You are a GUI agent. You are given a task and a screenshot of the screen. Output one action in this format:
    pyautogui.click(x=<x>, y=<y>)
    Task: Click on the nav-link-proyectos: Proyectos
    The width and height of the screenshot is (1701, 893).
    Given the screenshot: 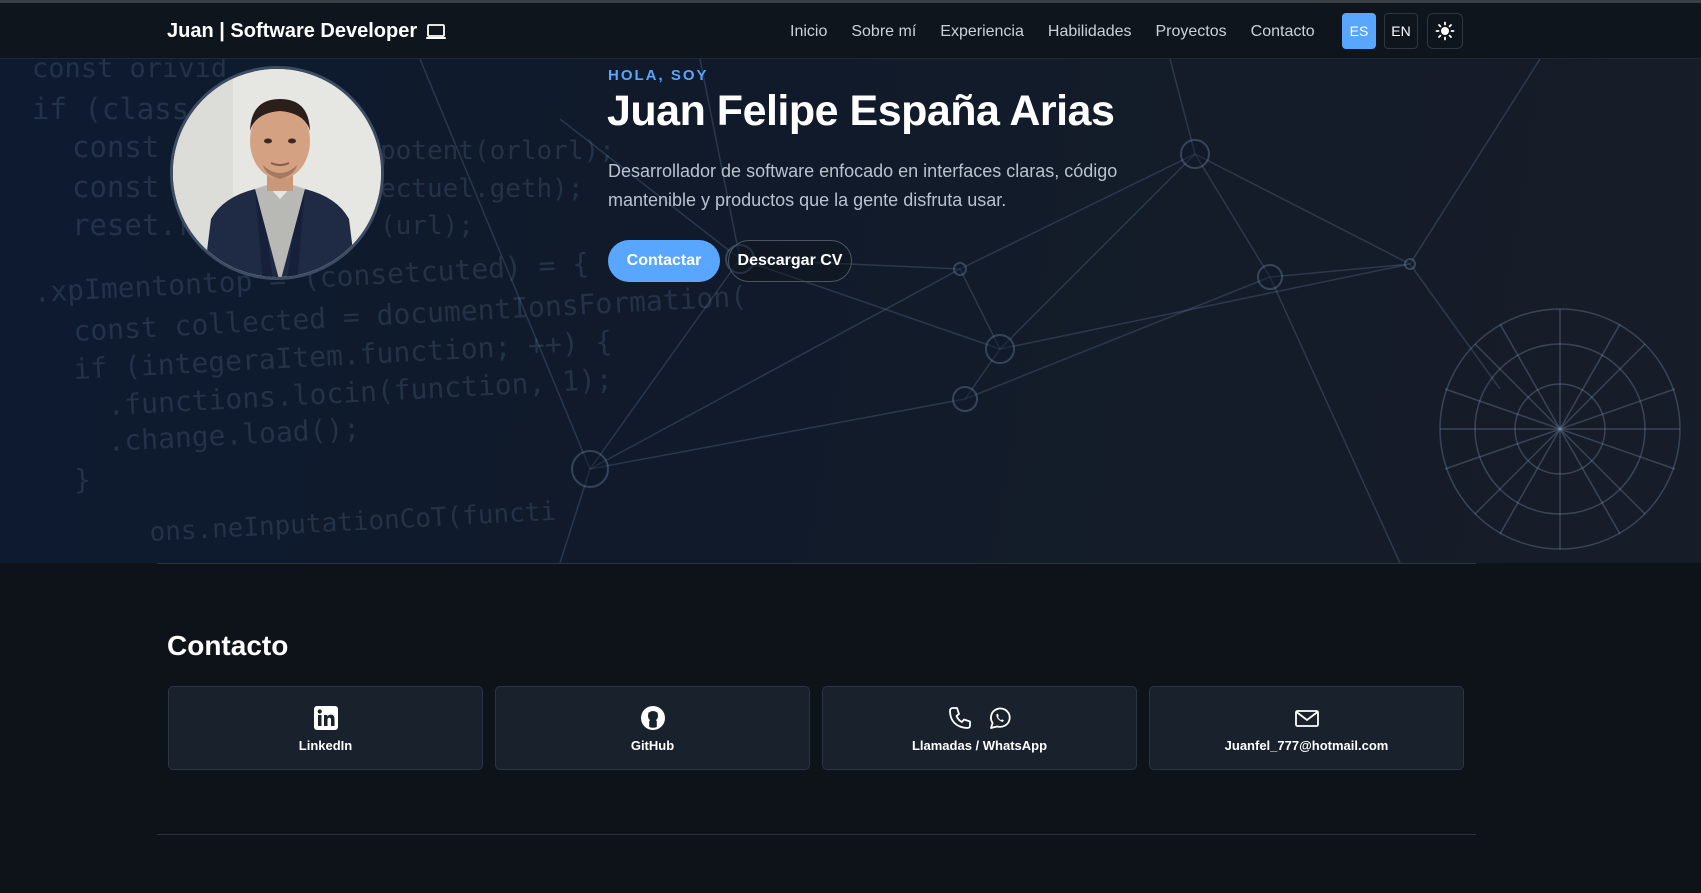 What is the action you would take?
    pyautogui.click(x=1191, y=32)
    